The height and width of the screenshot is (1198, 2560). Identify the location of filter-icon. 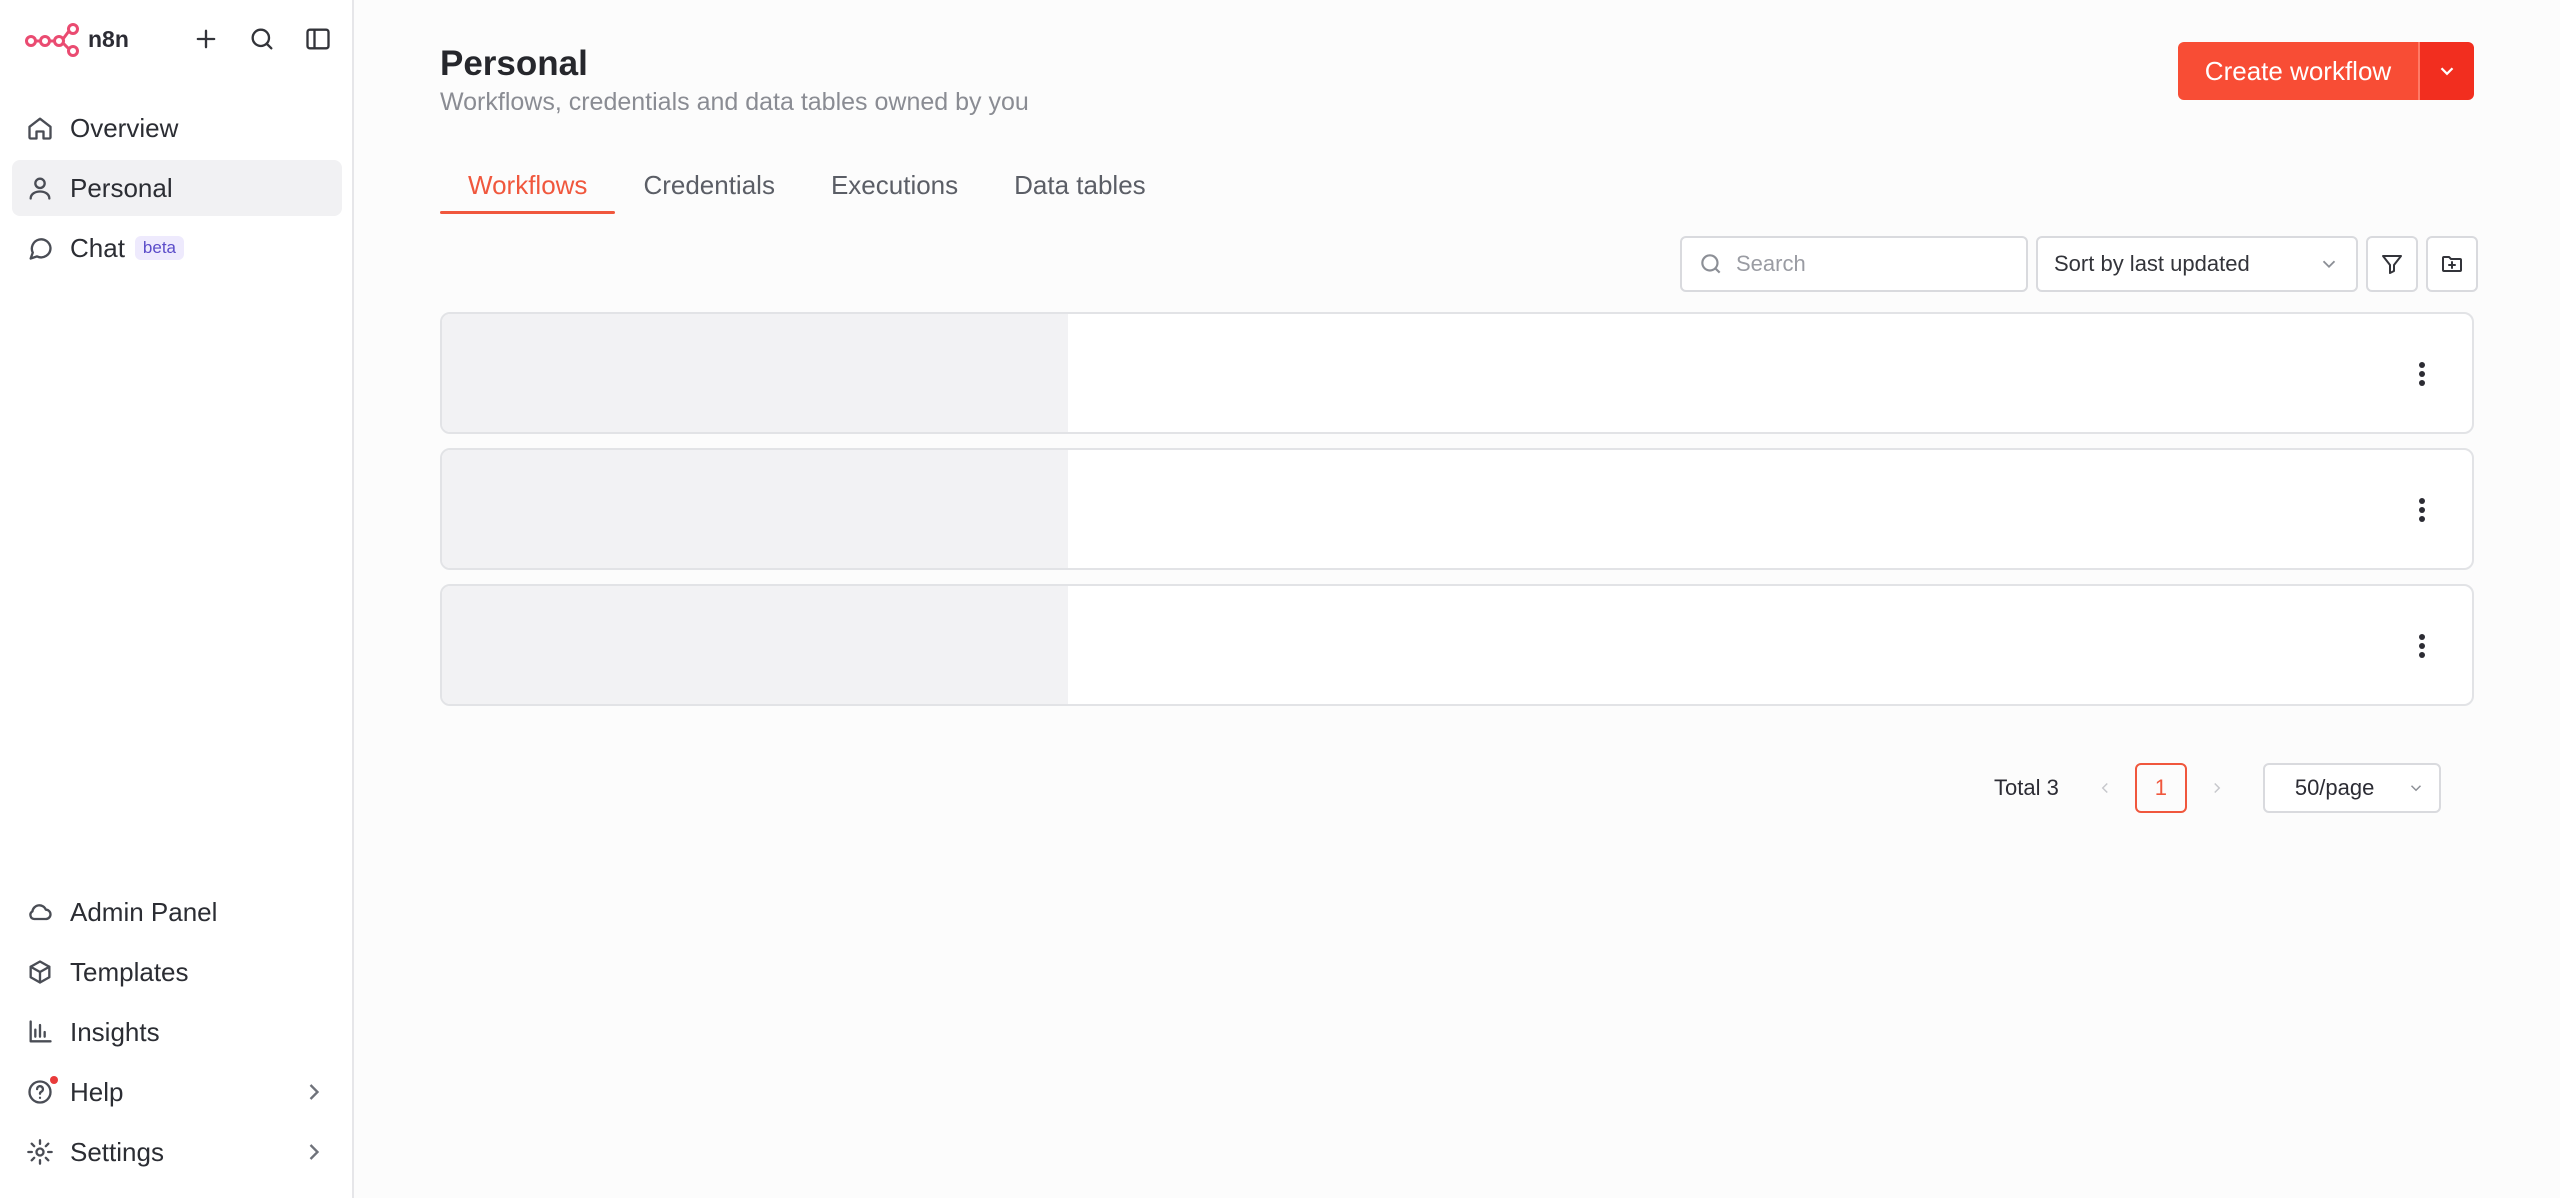
(2392, 264).